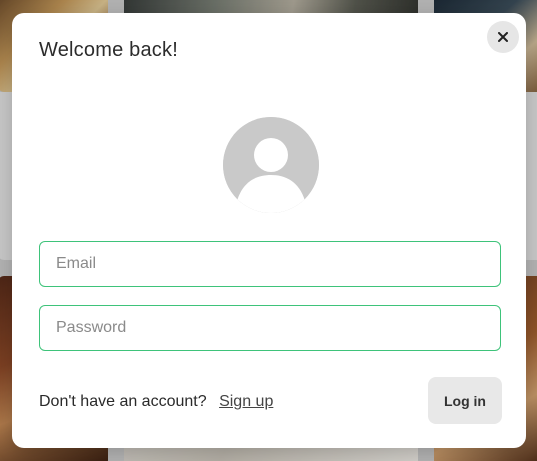 The width and height of the screenshot is (537, 461). I want to click on close-button, so click(503, 37).